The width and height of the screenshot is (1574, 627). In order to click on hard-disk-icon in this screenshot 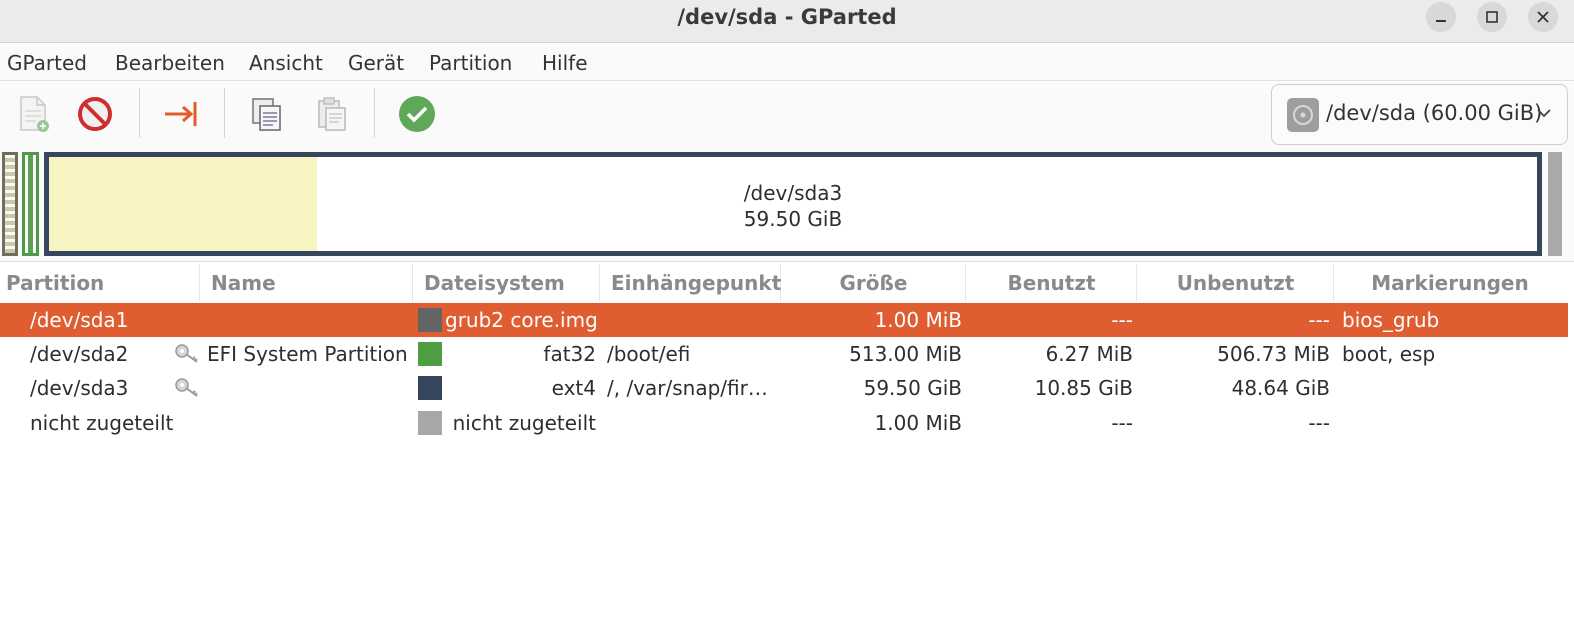, I will do `click(1303, 115)`.